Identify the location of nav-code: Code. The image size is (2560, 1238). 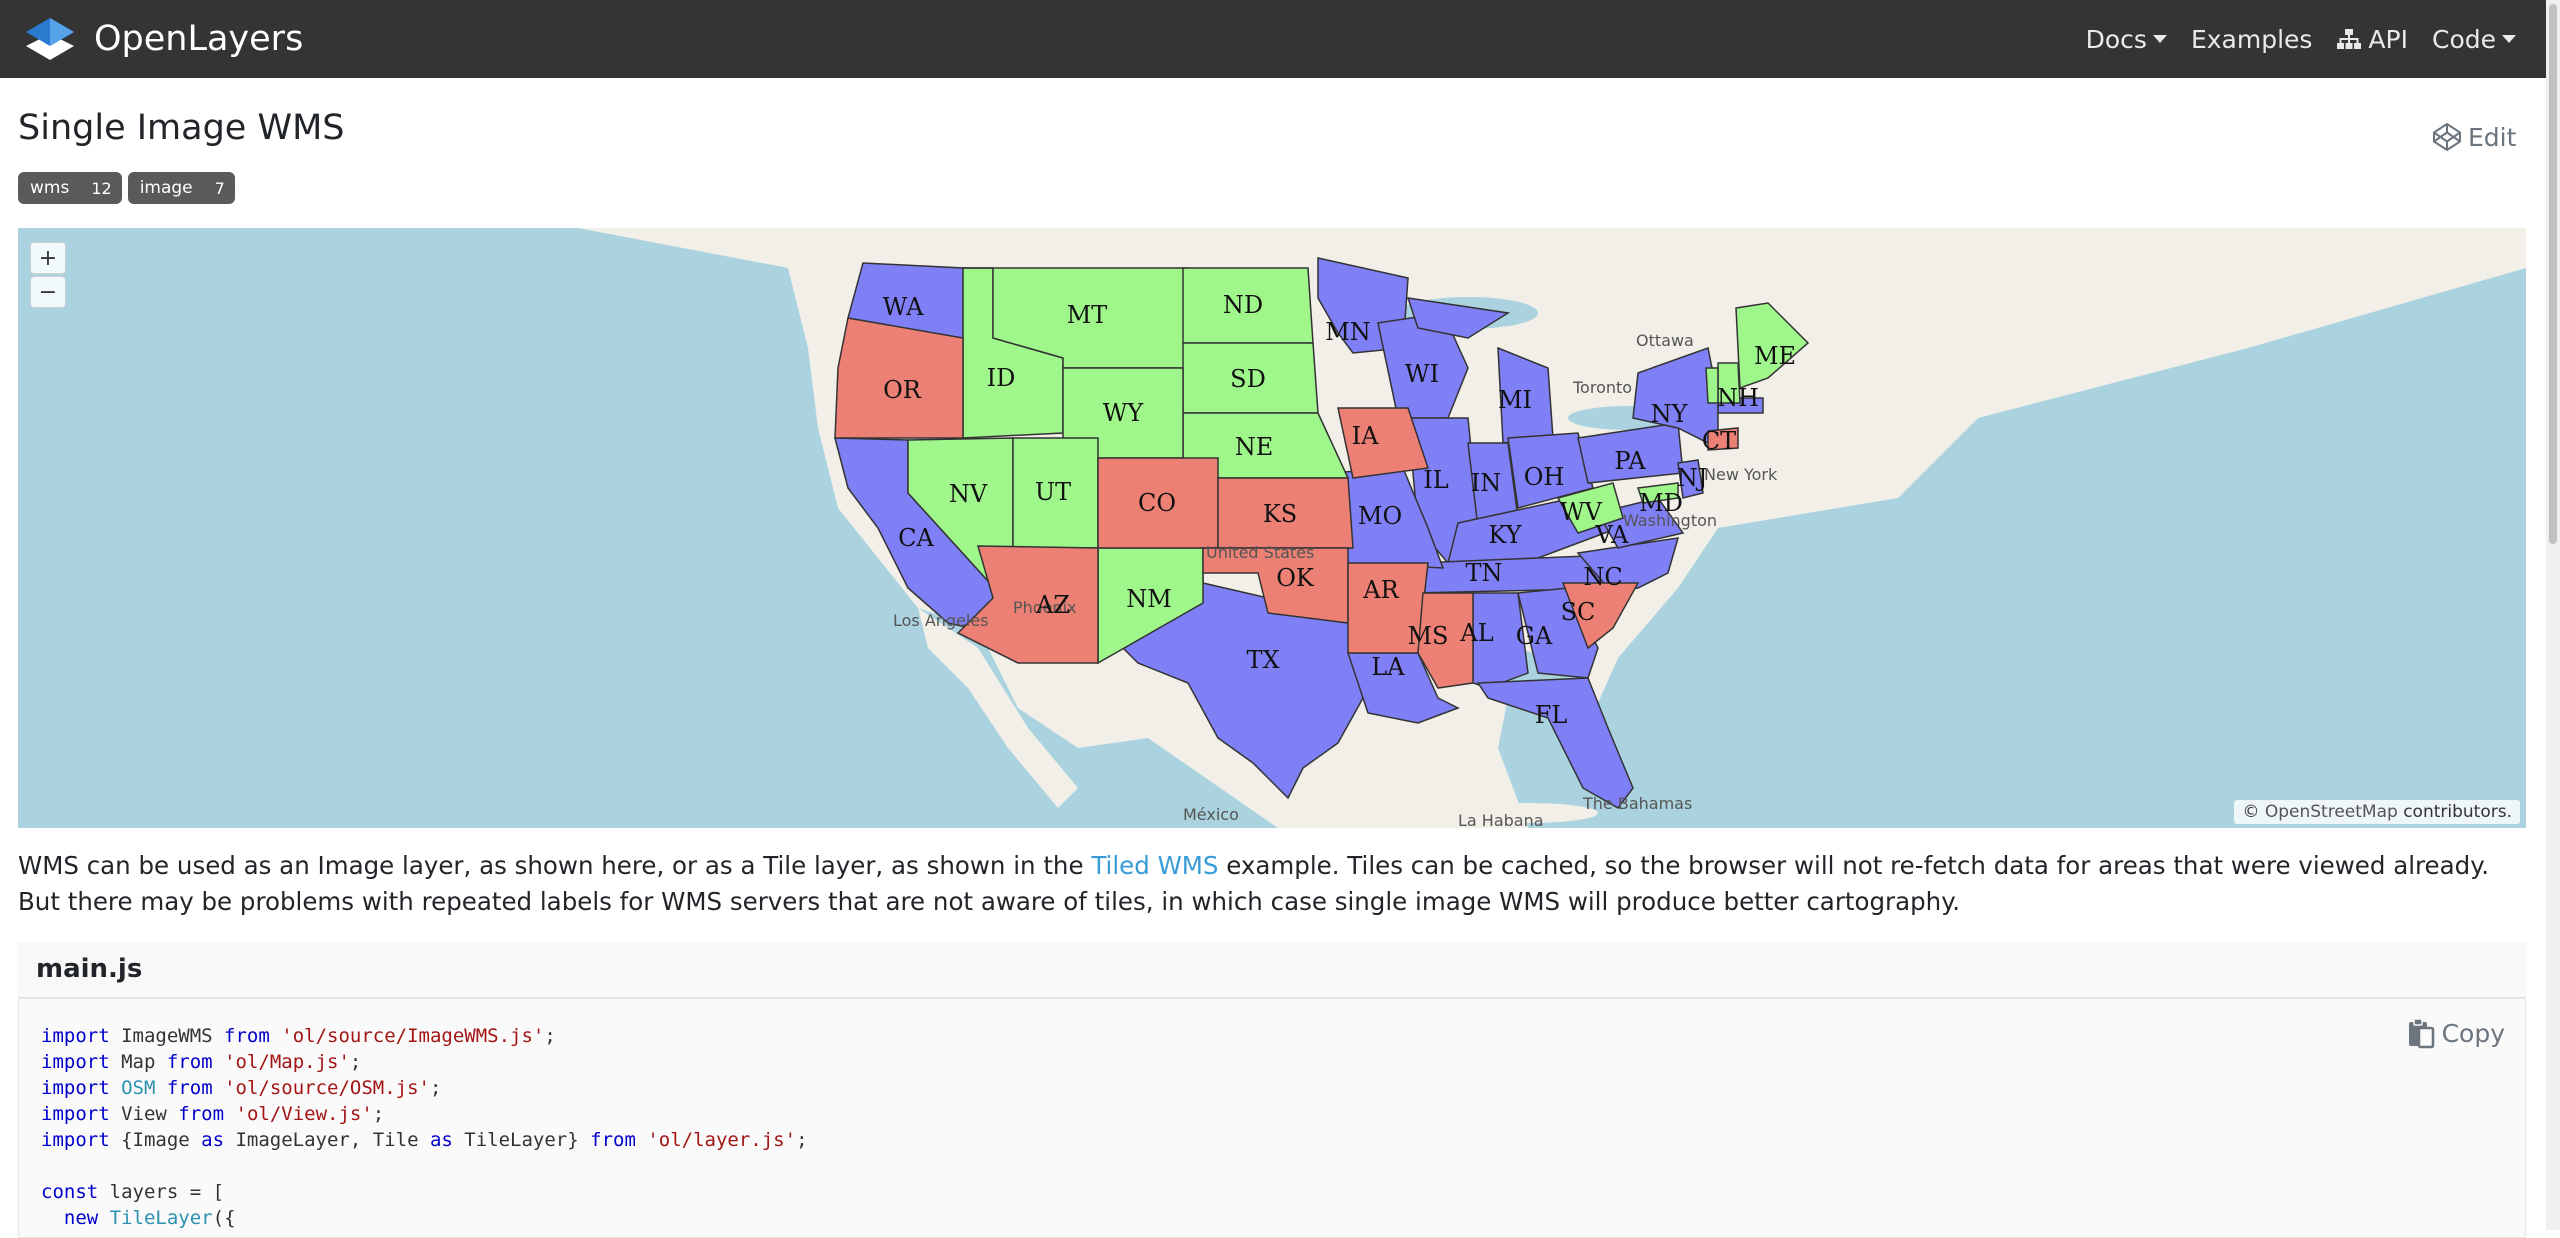
(2474, 39).